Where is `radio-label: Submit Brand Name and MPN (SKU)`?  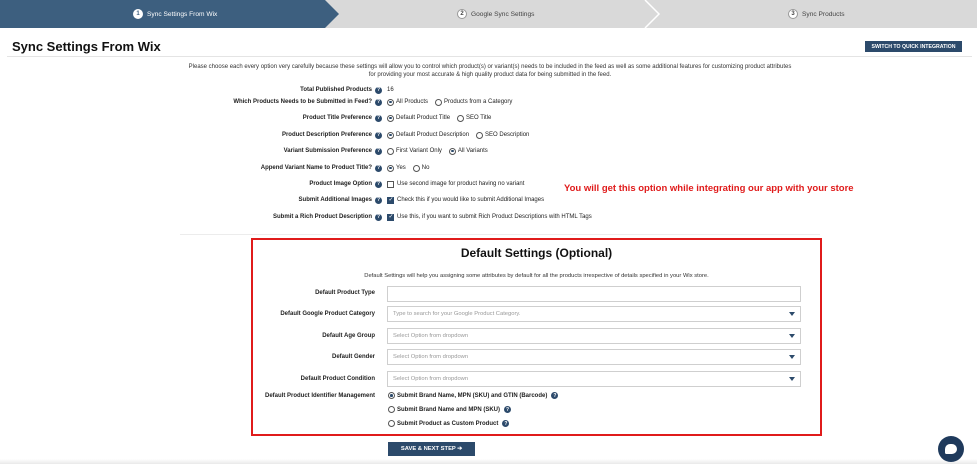 radio-label: Submit Brand Name and MPN (SKU) is located at coordinates (449, 409).